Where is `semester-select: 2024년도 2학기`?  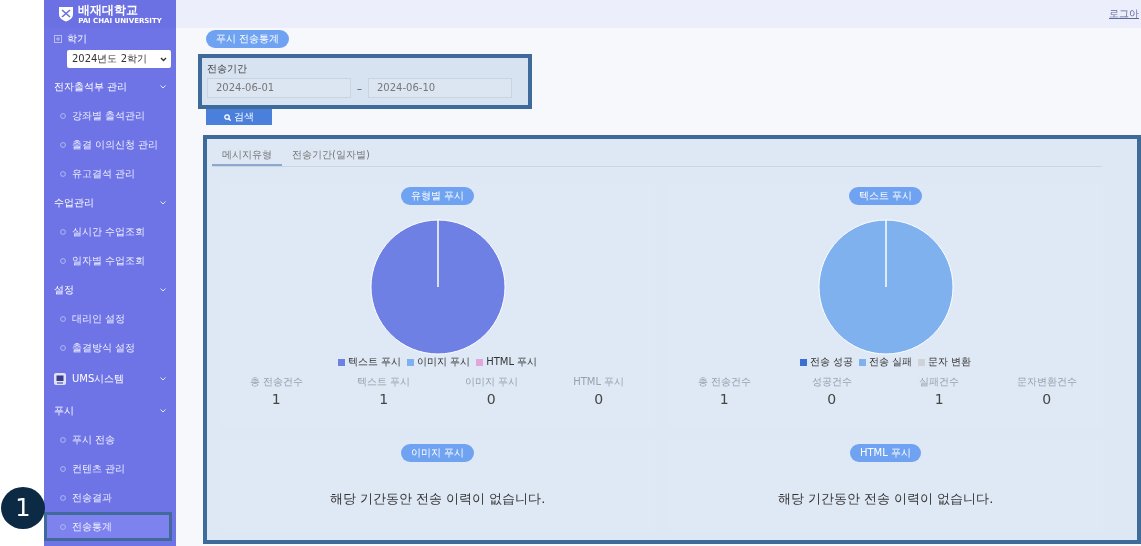
semester-select: 2024년도 2학기 is located at coordinates (119, 59).